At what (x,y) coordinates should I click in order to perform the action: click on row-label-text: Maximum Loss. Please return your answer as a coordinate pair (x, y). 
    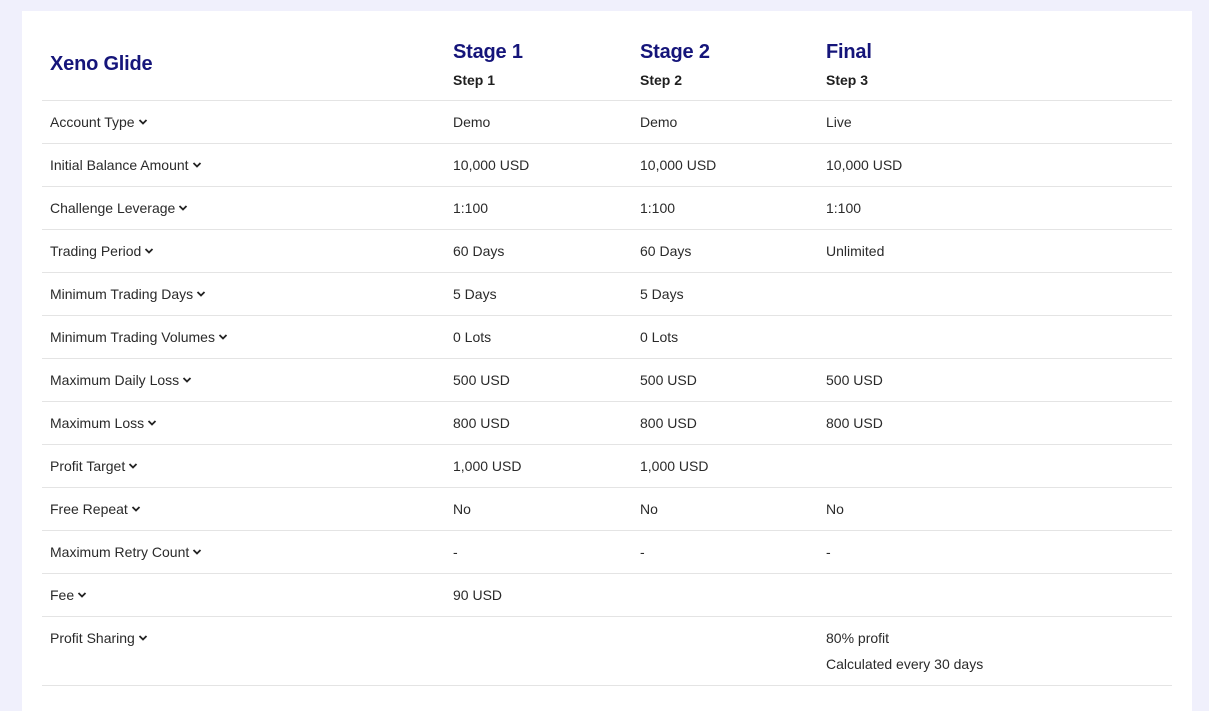
    Looking at the image, I should click on (97, 423).